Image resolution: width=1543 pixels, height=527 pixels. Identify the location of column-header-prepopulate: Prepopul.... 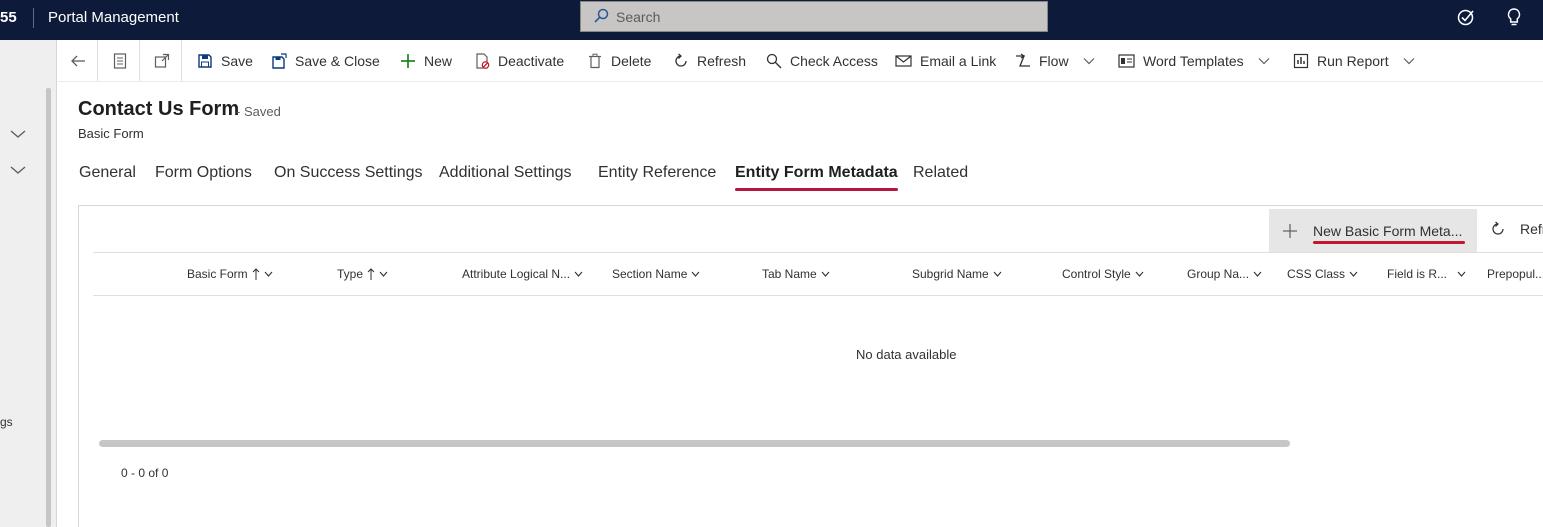
(1515, 274).